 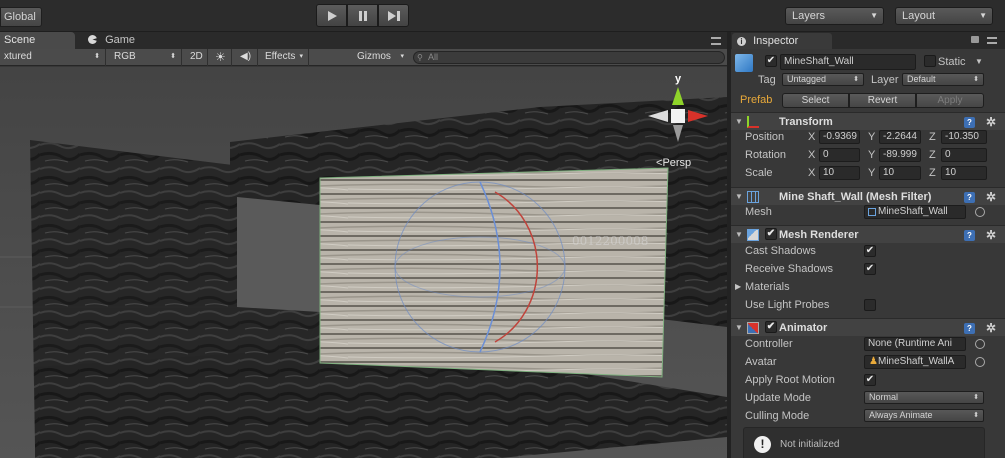 What do you see at coordinates (900, 155) in the screenshot?
I see `rotation-y-field: -89.999` at bounding box center [900, 155].